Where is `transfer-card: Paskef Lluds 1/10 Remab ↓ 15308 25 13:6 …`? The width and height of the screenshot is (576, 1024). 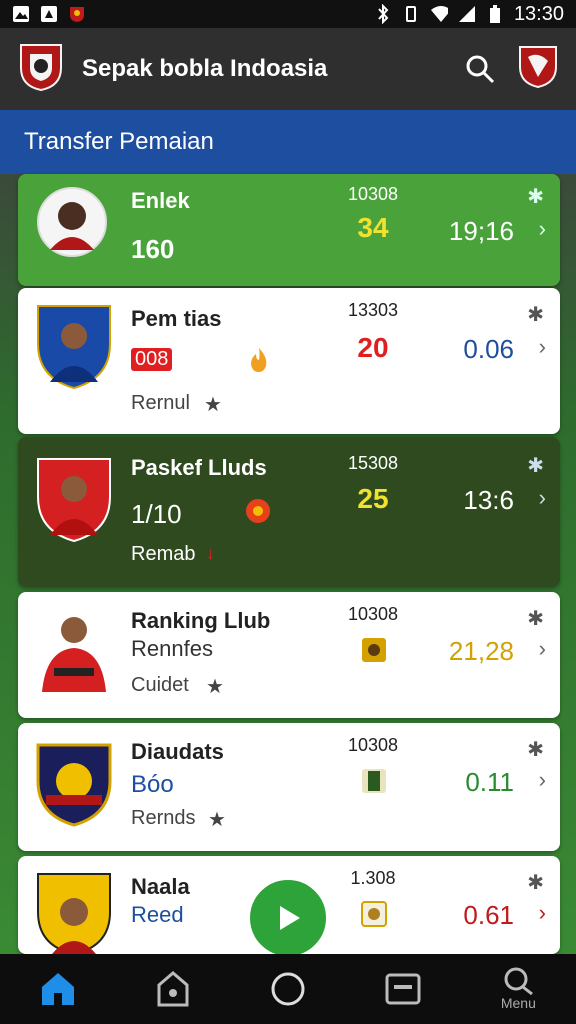
transfer-card: Paskef Lluds 1/10 Remab ↓ 15308 25 13:6 … is located at coordinates (289, 512).